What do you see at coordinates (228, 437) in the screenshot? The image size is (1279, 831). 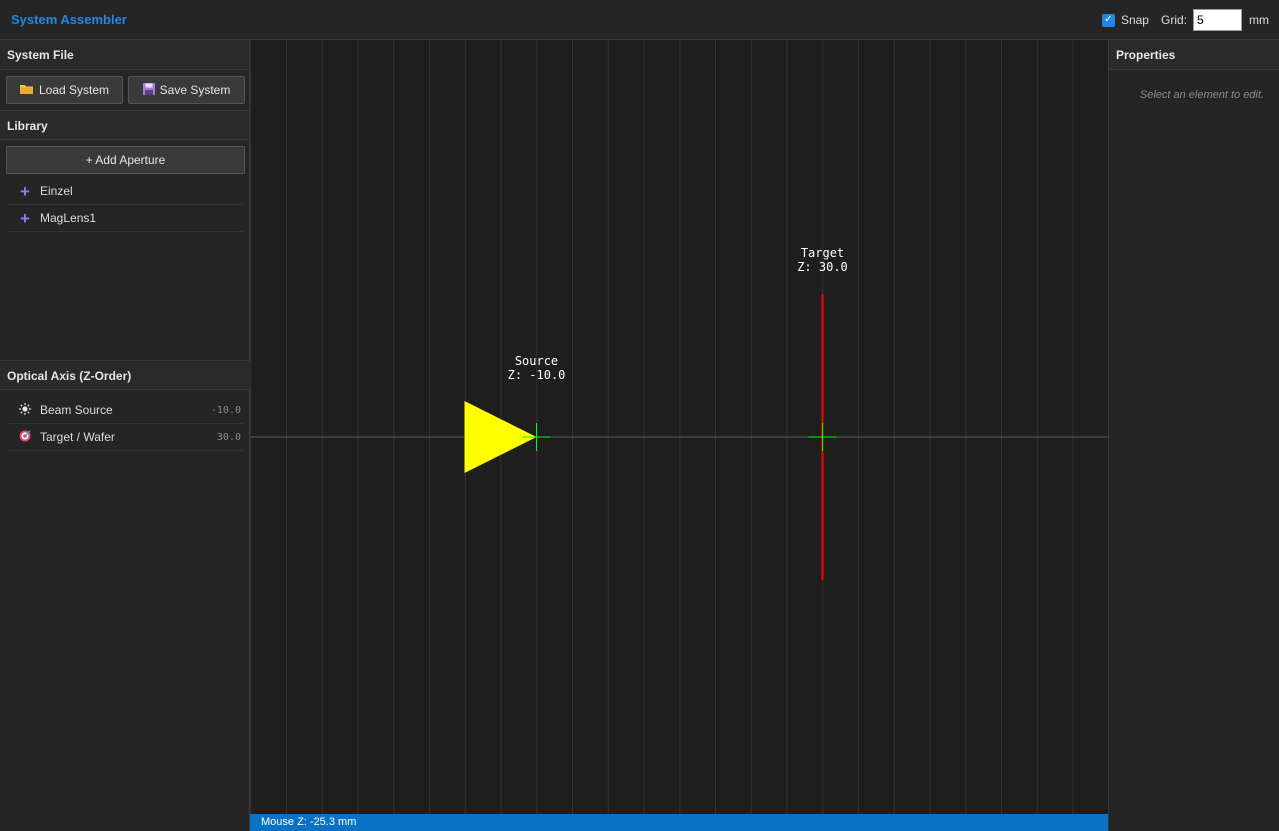 I see `axis-item-z: 30.0` at bounding box center [228, 437].